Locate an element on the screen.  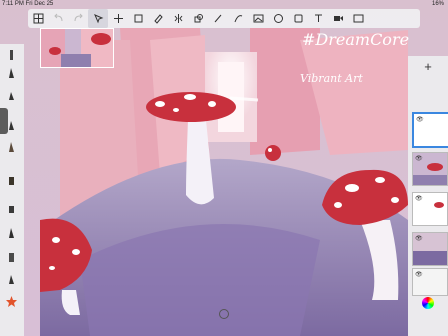
sticker-tool-button is located at coordinates (298, 18).